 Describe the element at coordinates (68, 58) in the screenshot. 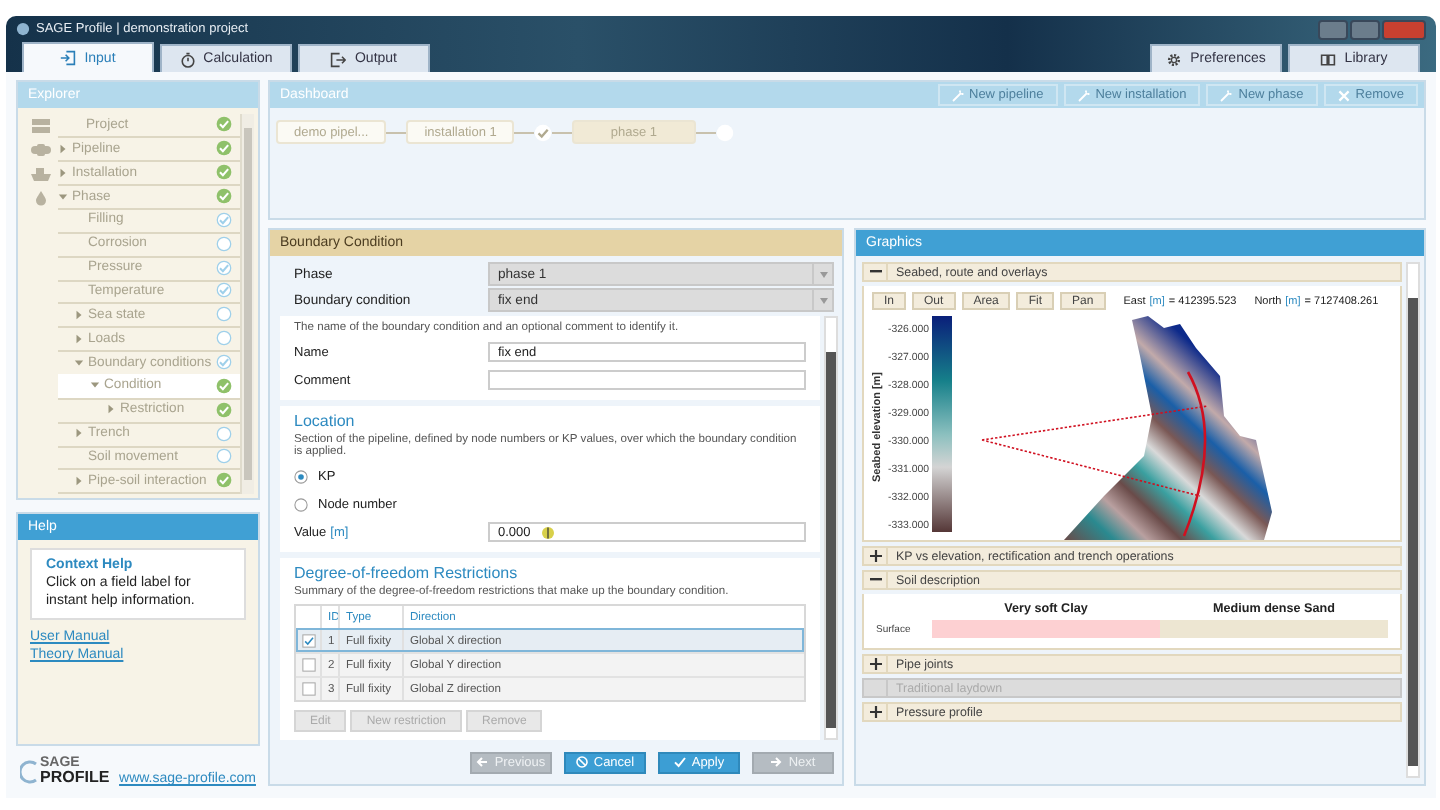

I see `sign-in-icon` at that location.